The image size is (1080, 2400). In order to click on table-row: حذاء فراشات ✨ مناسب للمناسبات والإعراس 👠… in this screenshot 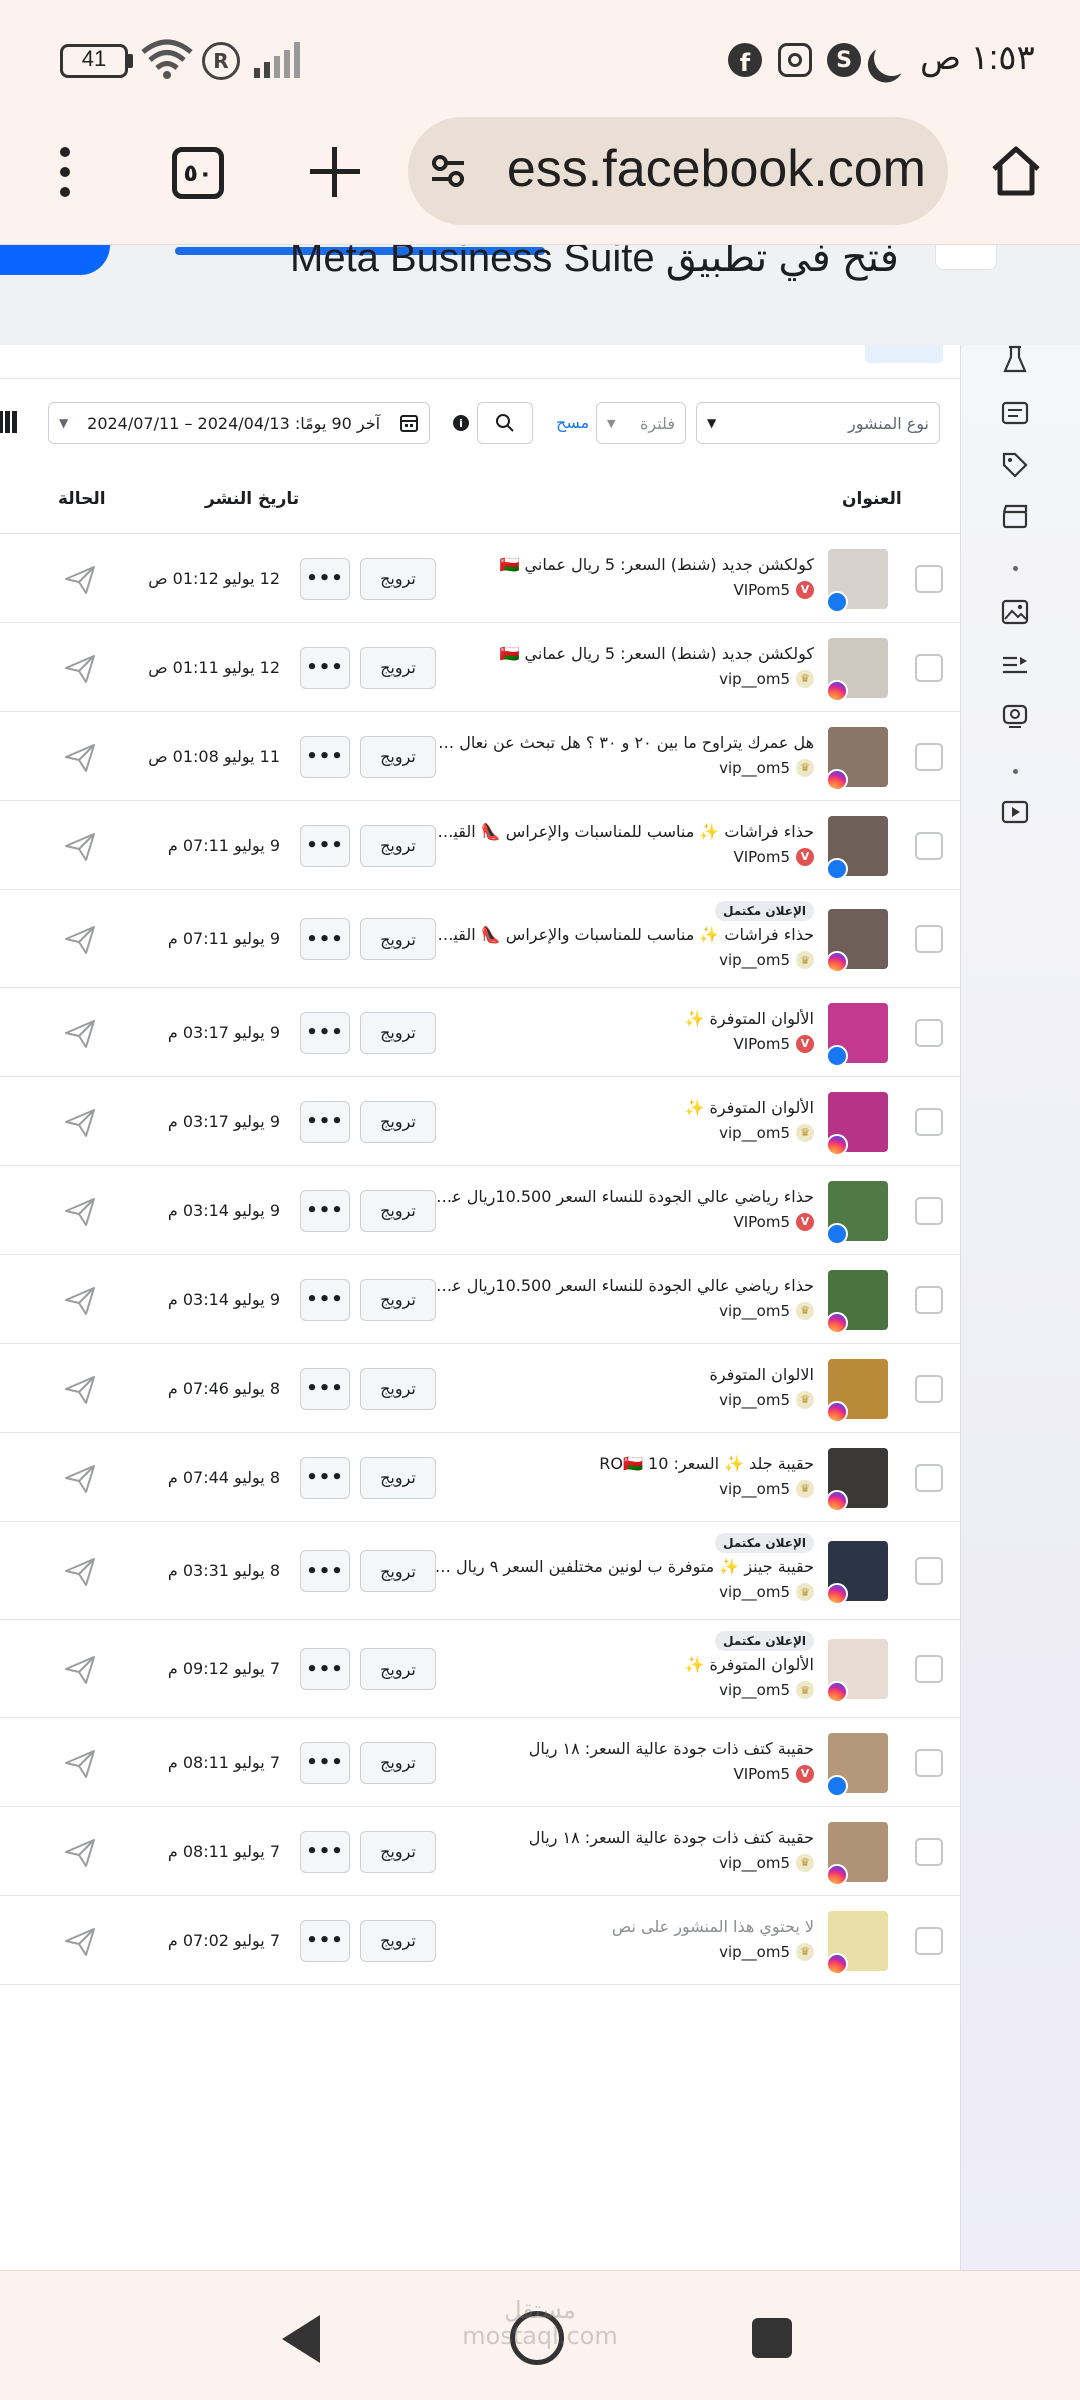, I will do `click(480, 845)`.